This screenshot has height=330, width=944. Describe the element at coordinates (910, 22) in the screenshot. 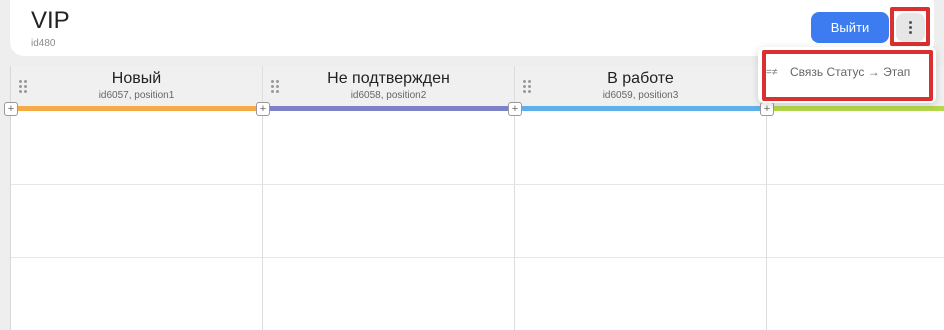

I see `vertical-dots-icon` at that location.